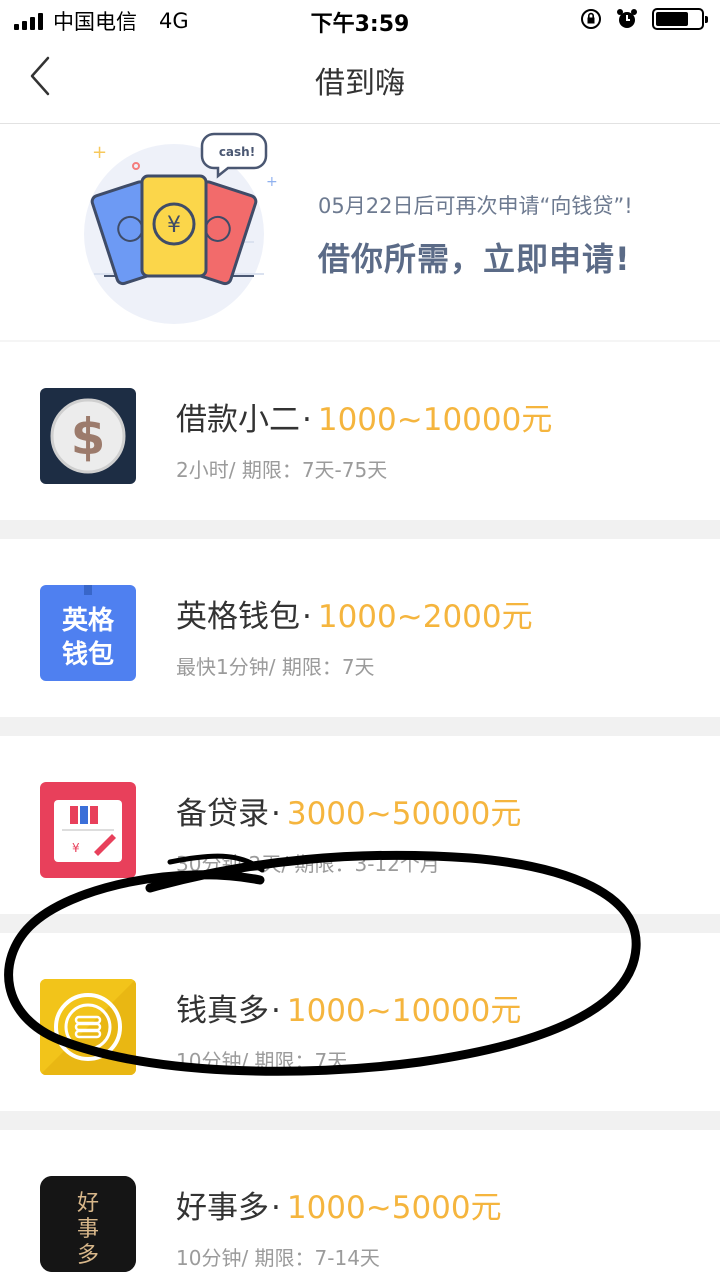  I want to click on loan-name: 英格钱包, so click(238, 617).